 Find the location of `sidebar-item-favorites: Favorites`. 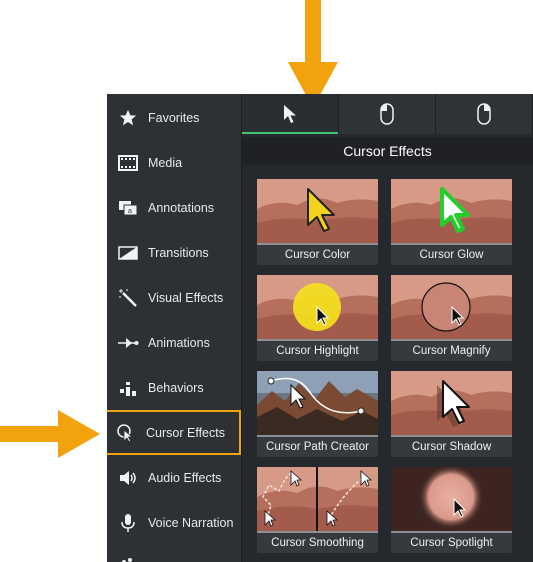

sidebar-item-favorites: Favorites is located at coordinates (174, 117).